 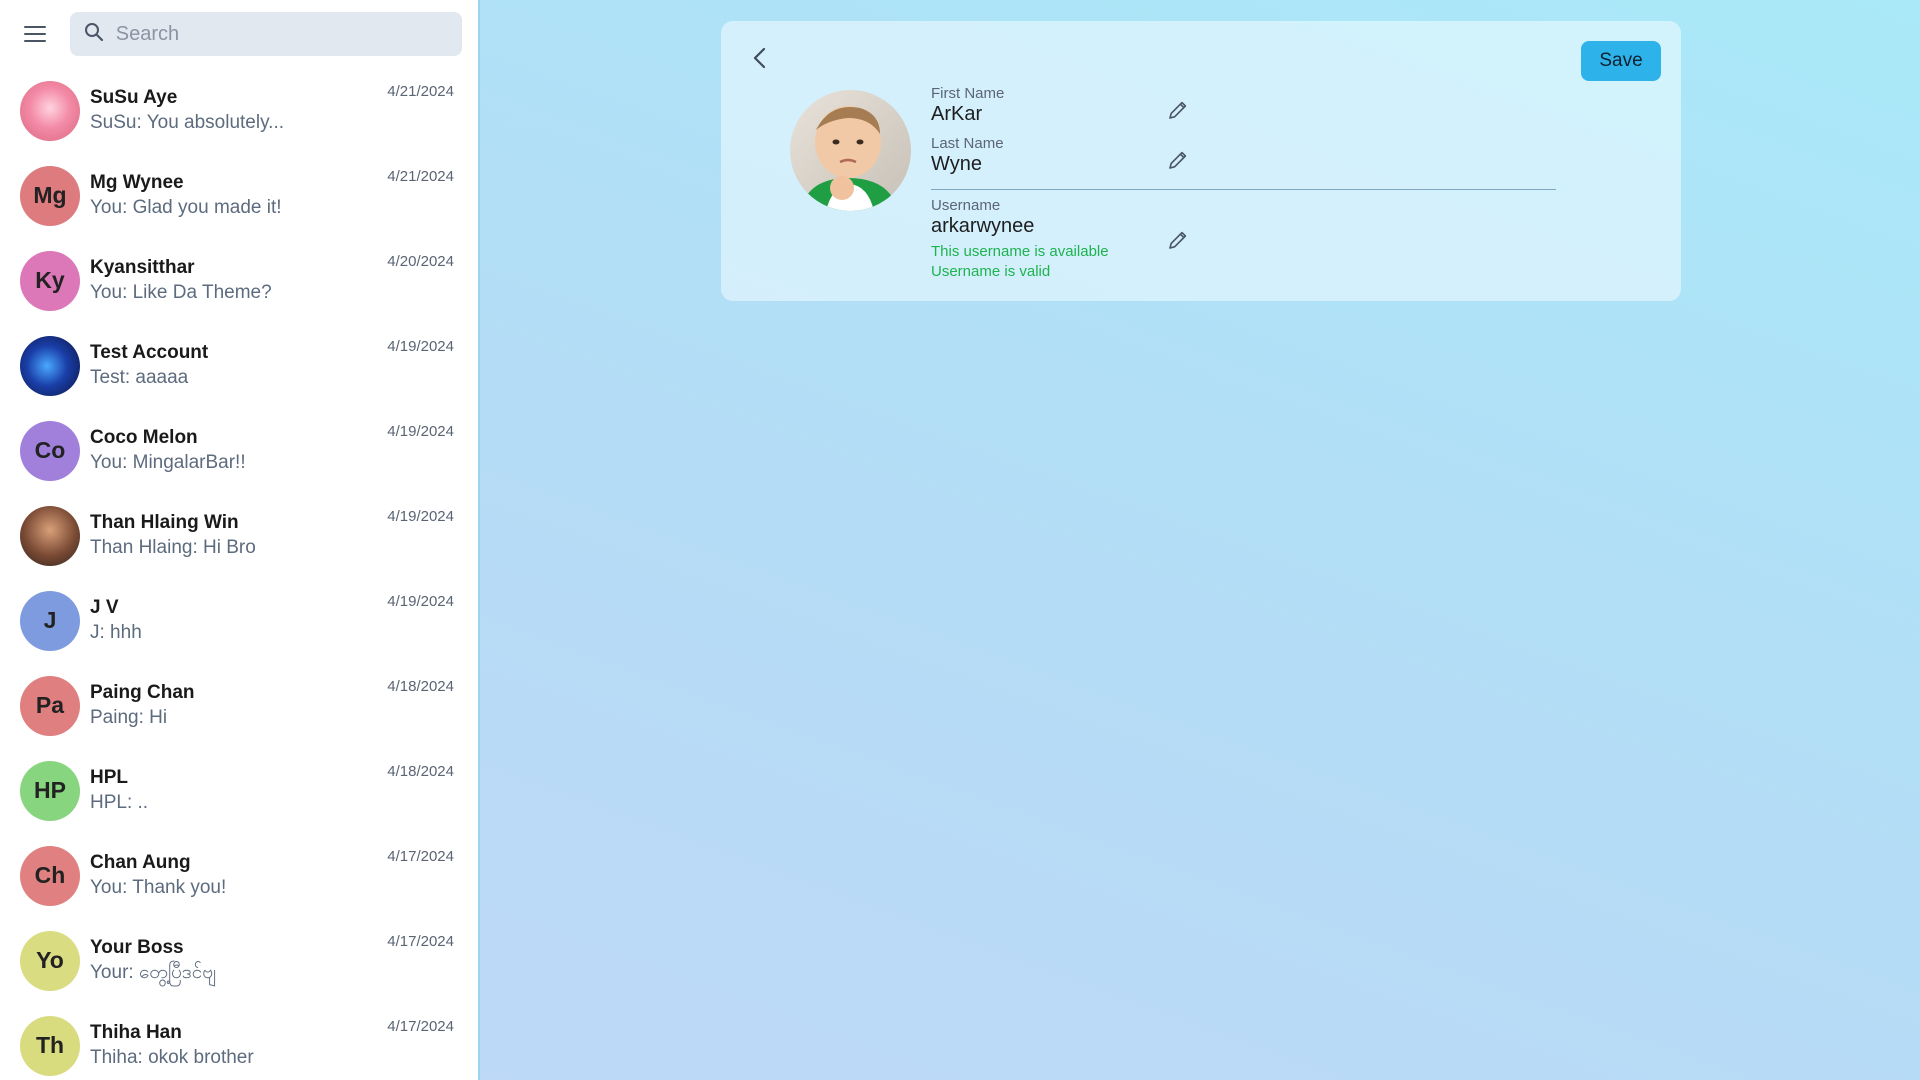 I want to click on chat-text: Test Account Test: aaaaa, so click(x=149, y=366).